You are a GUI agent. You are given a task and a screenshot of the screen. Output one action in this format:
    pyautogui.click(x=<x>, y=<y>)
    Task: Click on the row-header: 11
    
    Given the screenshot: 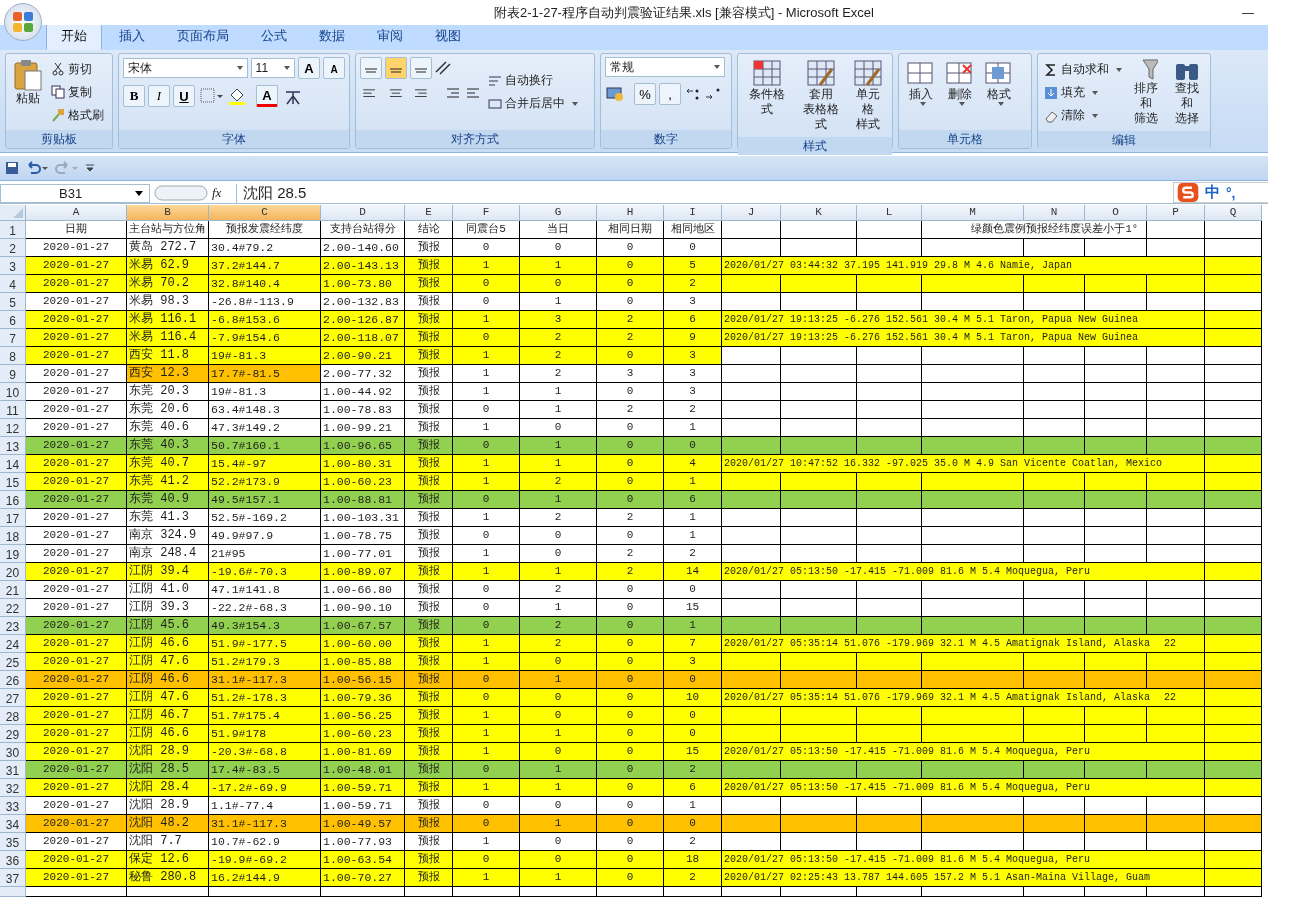 What is the action you would take?
    pyautogui.click(x=13, y=410)
    